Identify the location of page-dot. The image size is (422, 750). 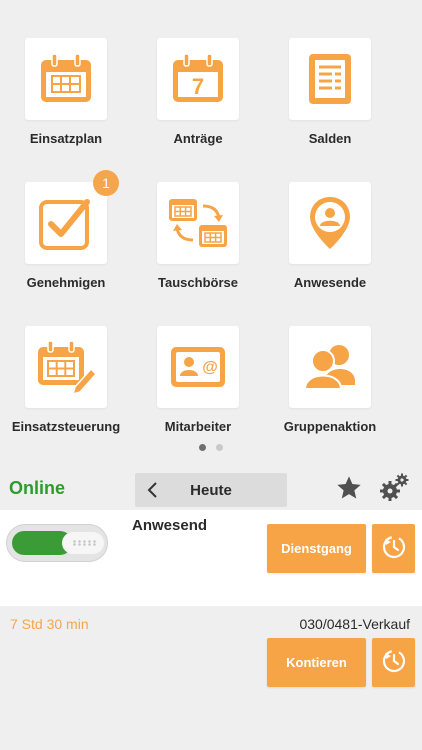
(219, 447).